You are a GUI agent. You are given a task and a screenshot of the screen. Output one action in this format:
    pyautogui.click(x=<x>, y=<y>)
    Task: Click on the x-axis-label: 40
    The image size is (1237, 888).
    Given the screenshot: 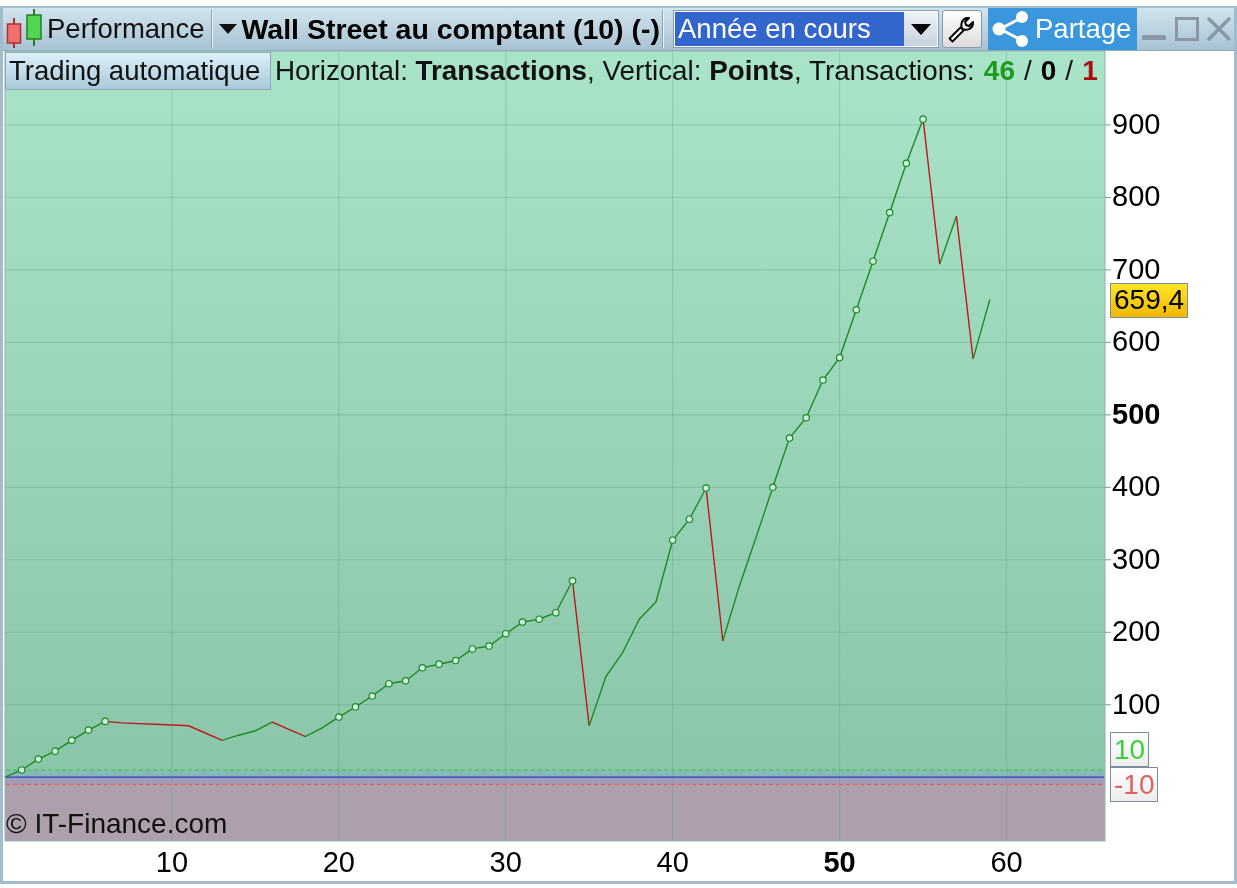 What is the action you would take?
    pyautogui.click(x=672, y=862)
    